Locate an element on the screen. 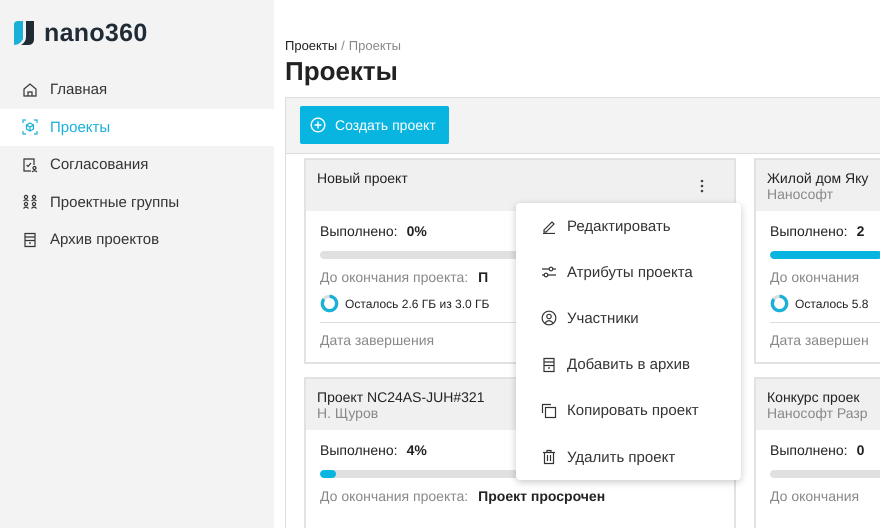 The height and width of the screenshot is (528, 880). progress-value: 0 is located at coordinates (860, 450).